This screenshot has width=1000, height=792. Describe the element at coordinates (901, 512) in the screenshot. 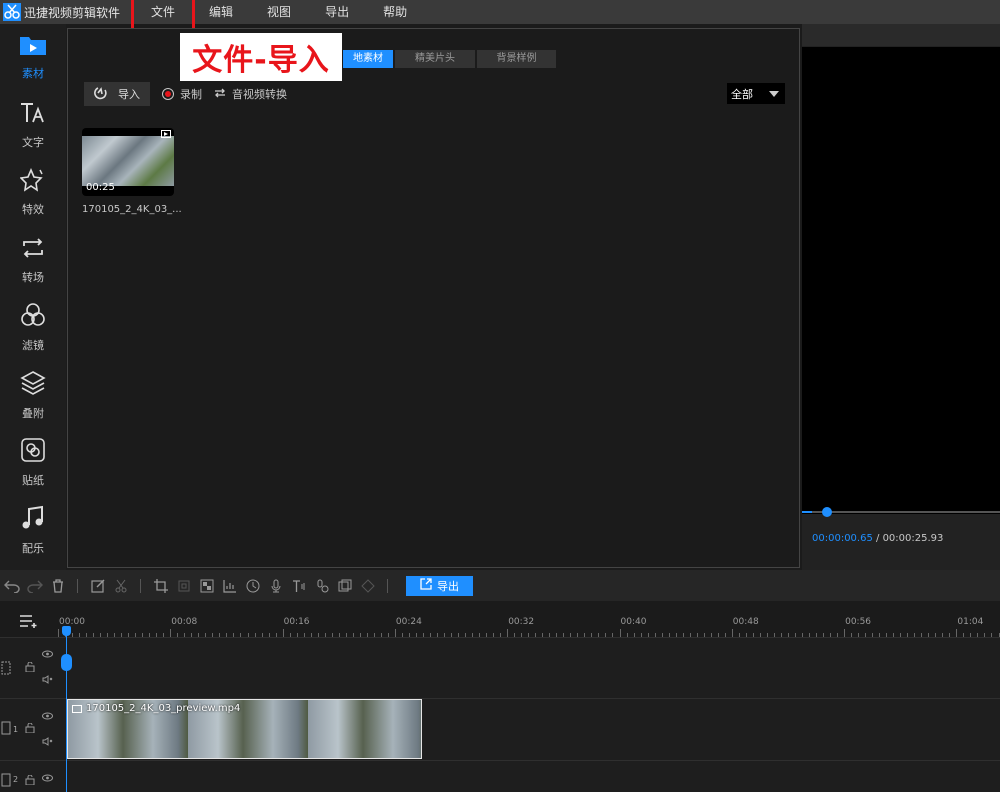

I see `preview-scrubber` at that location.